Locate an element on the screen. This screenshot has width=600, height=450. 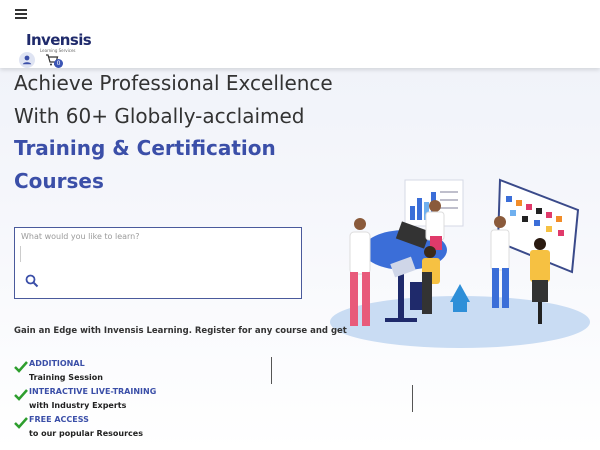
benefit-title: ADDITIONAL is located at coordinates (57, 363).